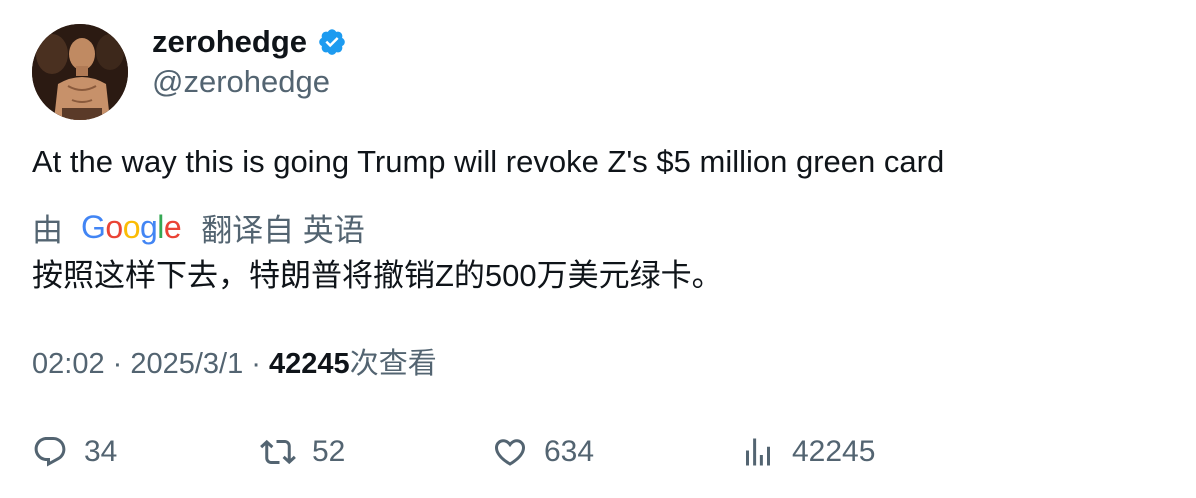  I want to click on translated-text: 按照这样下去，特朗普将撤销Z的500万美元绿卡。, so click(377, 275).